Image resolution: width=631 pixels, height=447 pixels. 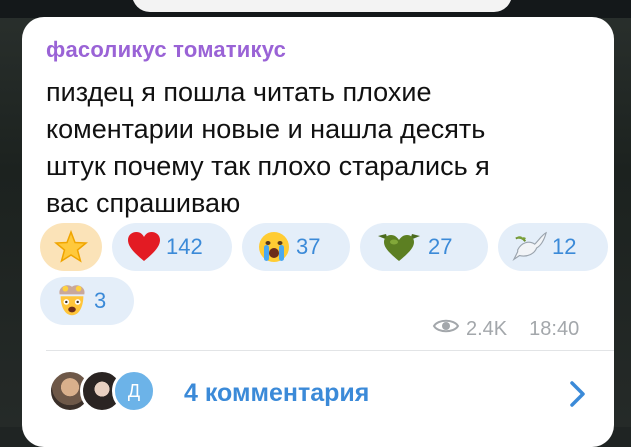 I want to click on chevron-right-icon, so click(x=577, y=394).